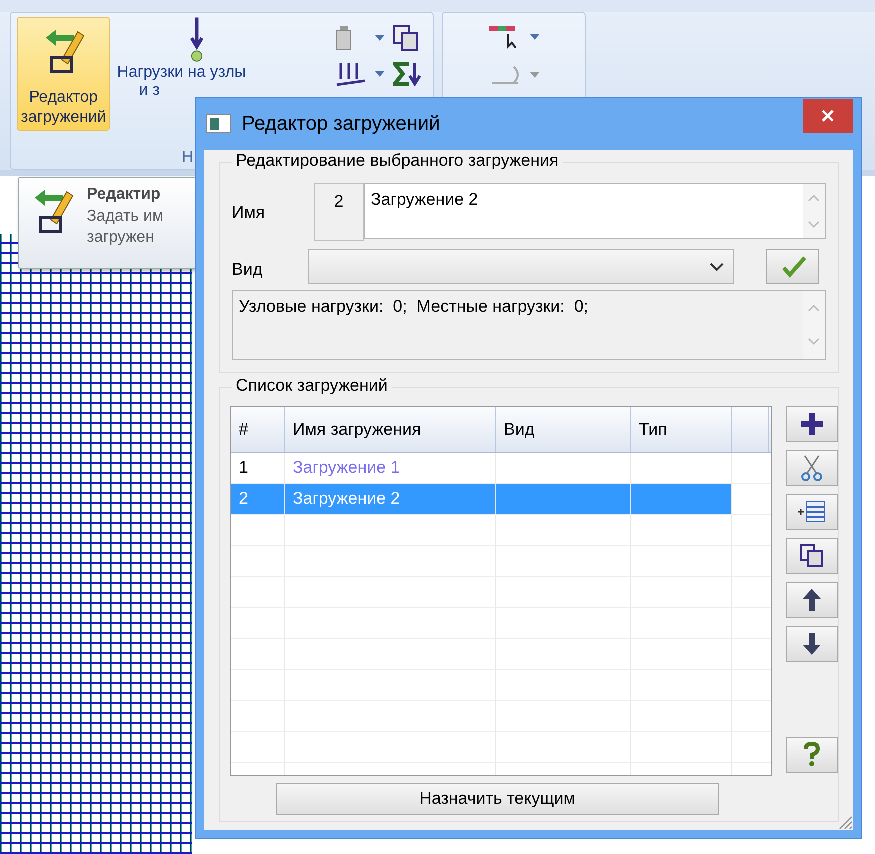 The height and width of the screenshot is (854, 875). I want to click on assign-current-button: Назначить текущим, so click(497, 799).